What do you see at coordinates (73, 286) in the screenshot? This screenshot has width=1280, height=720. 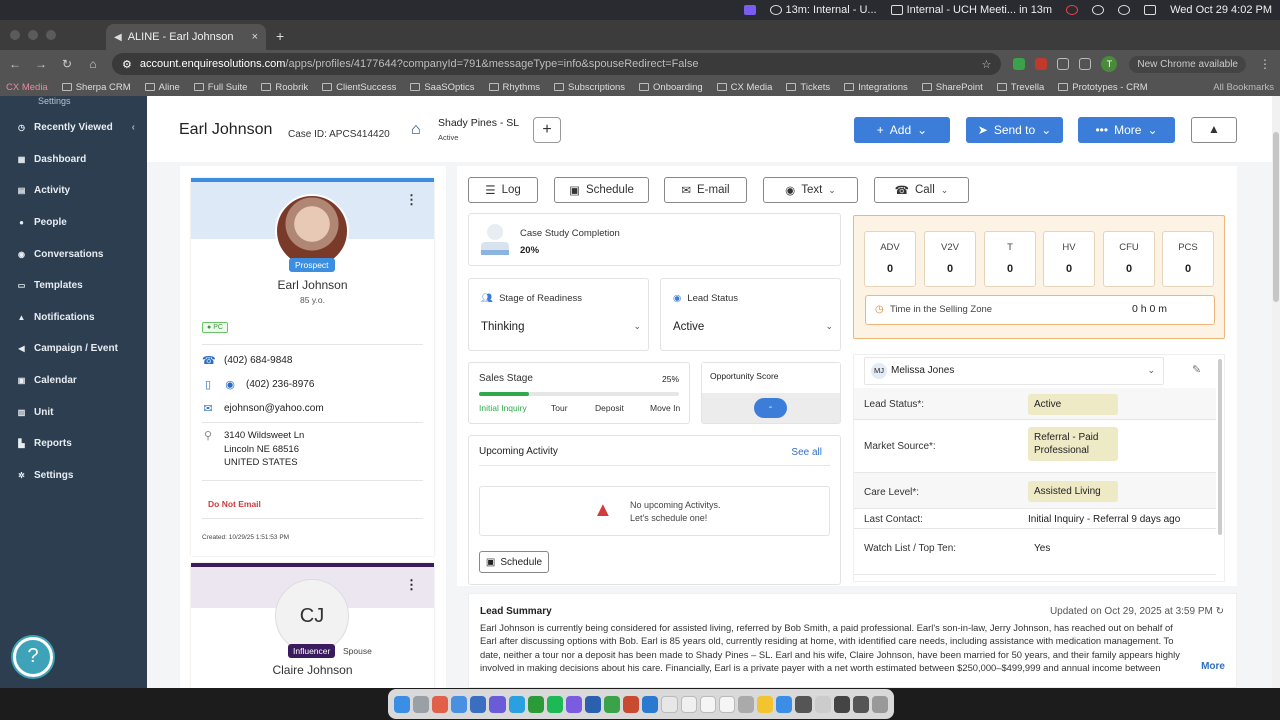 I see `sidebar-item-templates: ▭ Templates` at bounding box center [73, 286].